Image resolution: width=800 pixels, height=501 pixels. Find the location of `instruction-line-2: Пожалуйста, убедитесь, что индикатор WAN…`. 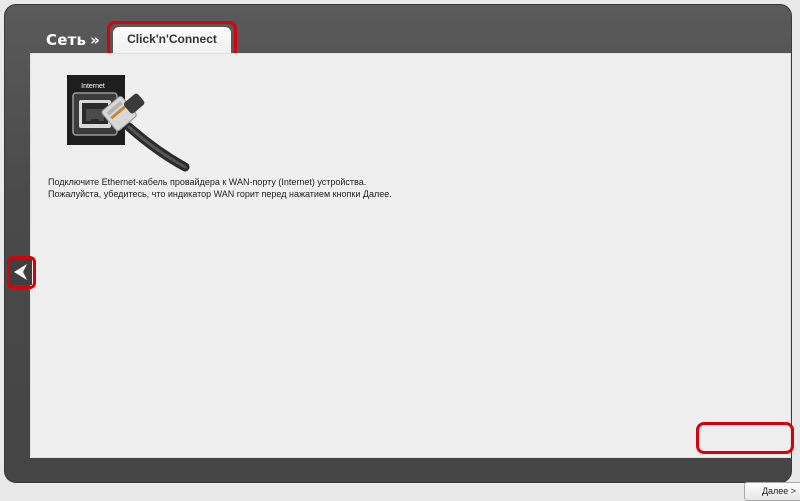

instruction-line-2: Пожалуйста, убедитесь, что индикатор WAN… is located at coordinates (220, 194).